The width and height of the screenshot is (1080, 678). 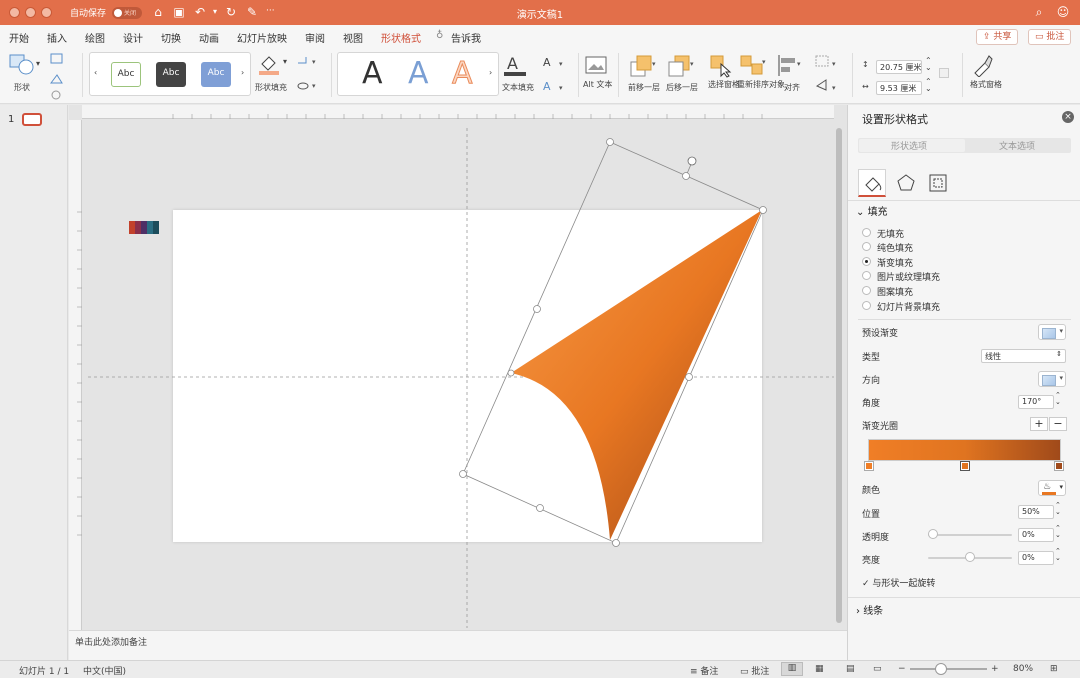 What do you see at coordinates (458, 645) in the screenshot?
I see `notes-pane: 单击此处添加备注` at bounding box center [458, 645].